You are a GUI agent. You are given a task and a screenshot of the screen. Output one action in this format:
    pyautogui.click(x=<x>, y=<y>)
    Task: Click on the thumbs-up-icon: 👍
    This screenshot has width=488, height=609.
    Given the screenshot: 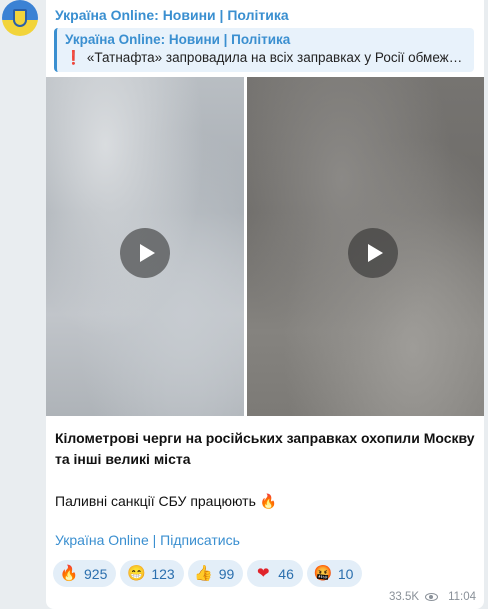 What is the action you would take?
    pyautogui.click(x=204, y=573)
    